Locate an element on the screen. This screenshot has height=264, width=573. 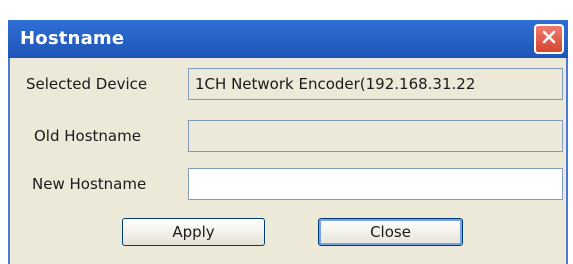
selected-device-value: 1CH Network Encoder(192.168.31.22 is located at coordinates (335, 84).